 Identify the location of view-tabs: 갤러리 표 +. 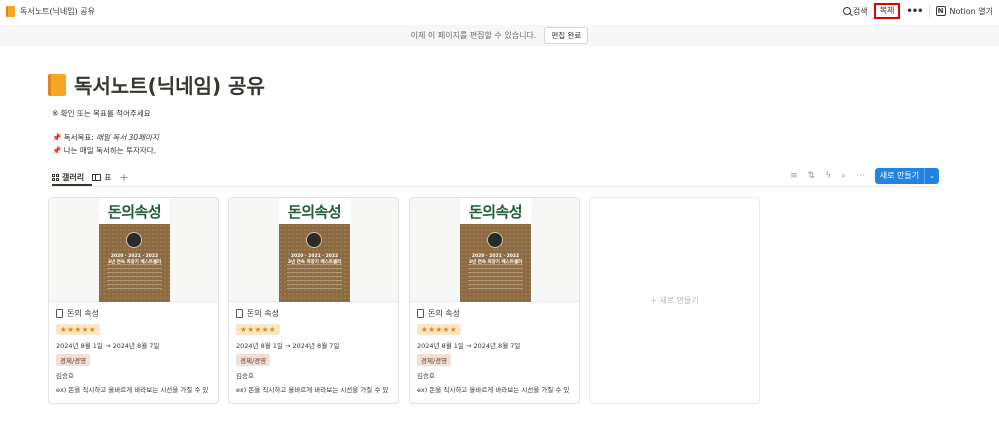
(90, 177).